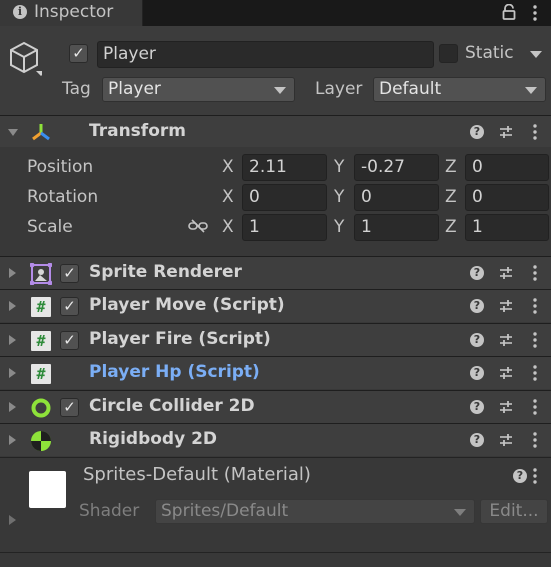 The width and height of the screenshot is (551, 567). I want to click on shader-dropdown: Sprites/Default, so click(315, 511).